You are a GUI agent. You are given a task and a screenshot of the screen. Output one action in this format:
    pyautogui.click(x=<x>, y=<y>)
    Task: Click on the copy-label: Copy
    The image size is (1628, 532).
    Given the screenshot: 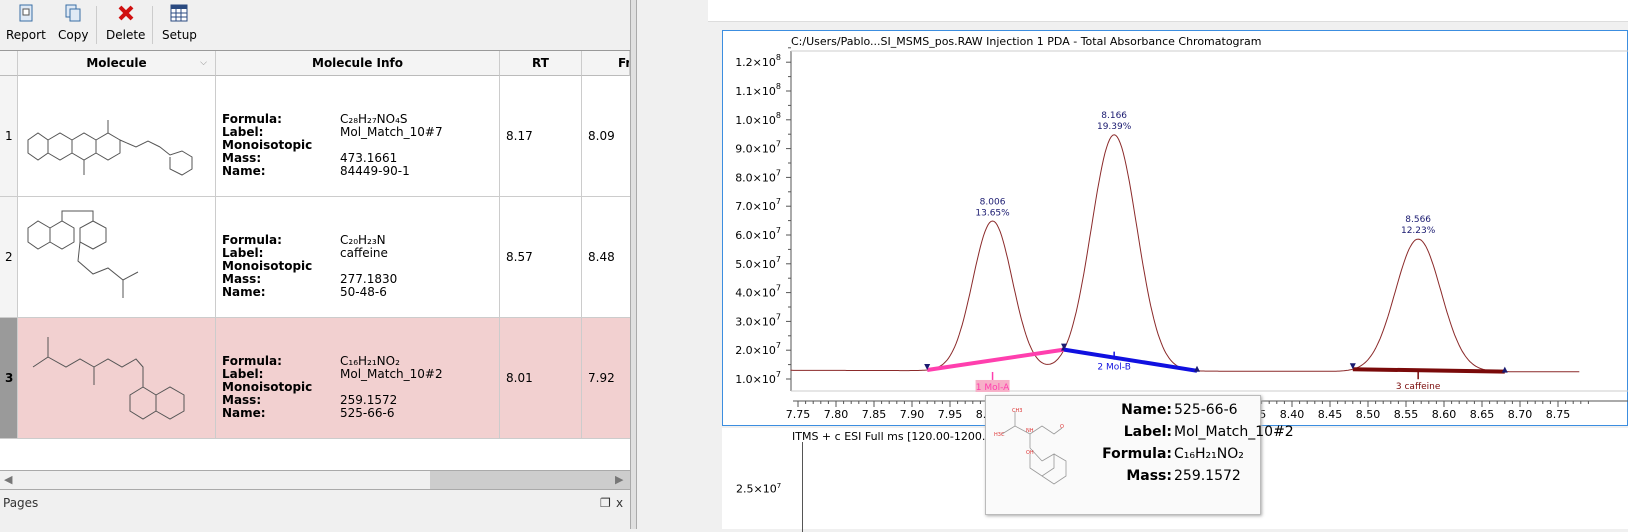 What is the action you would take?
    pyautogui.click(x=73, y=35)
    